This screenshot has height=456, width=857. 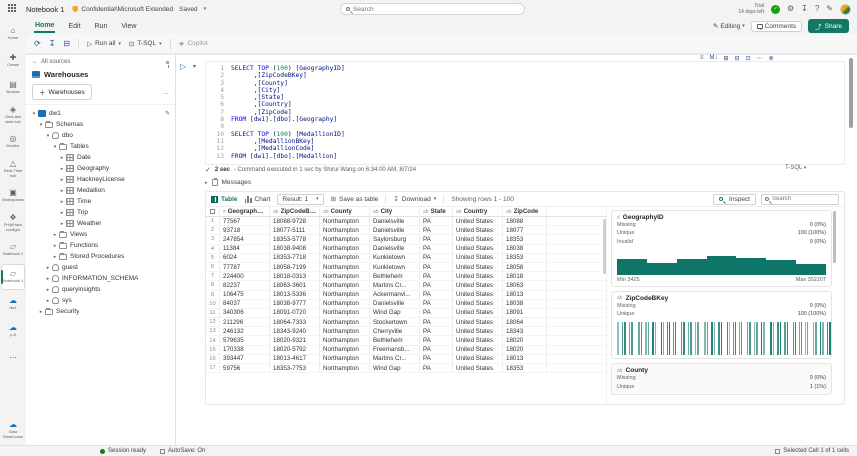 What do you see at coordinates (100, 311) in the screenshot?
I see `tree-item-security: ▸ Security` at bounding box center [100, 311].